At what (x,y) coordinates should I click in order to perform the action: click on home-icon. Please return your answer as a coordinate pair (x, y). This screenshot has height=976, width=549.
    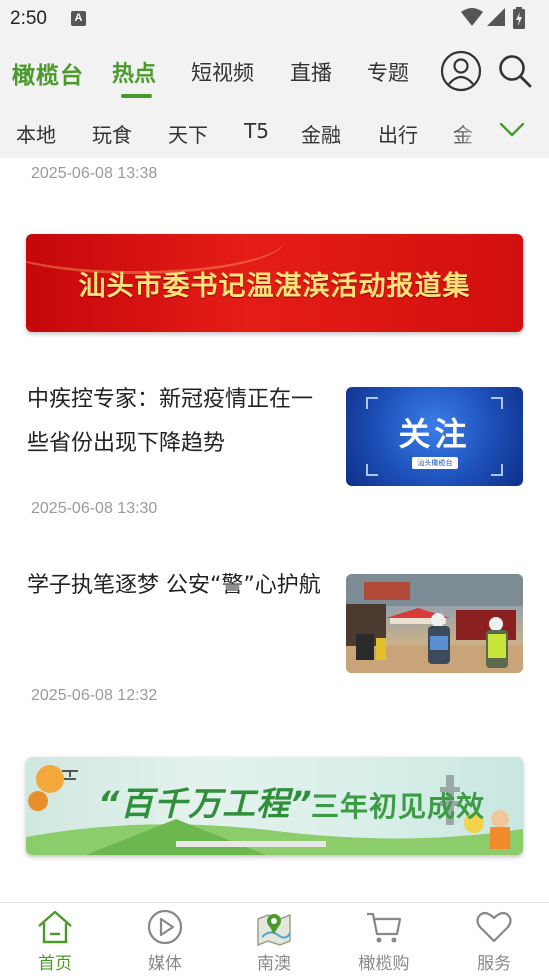
    Looking at the image, I should click on (55, 927).